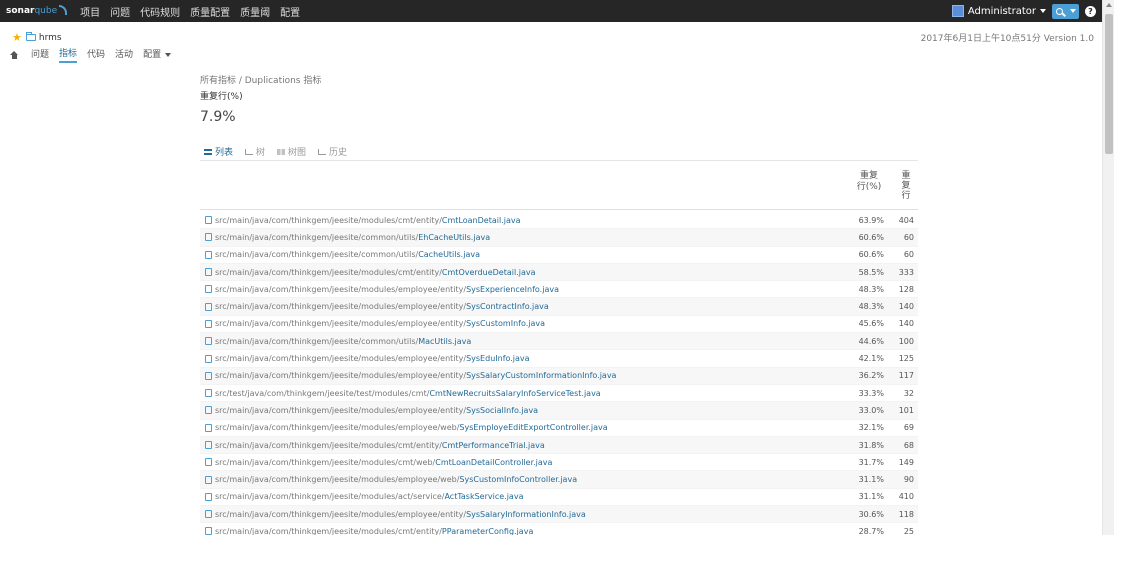 The height and width of the screenshot is (588, 1129). Describe the element at coordinates (290, 11) in the screenshot. I see `nav-administration: 配置` at that location.